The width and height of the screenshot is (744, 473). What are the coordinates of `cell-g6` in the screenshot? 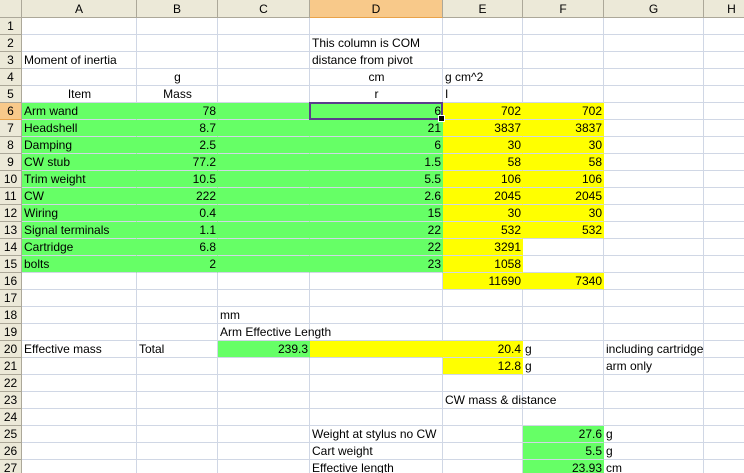 It's located at (654, 111).